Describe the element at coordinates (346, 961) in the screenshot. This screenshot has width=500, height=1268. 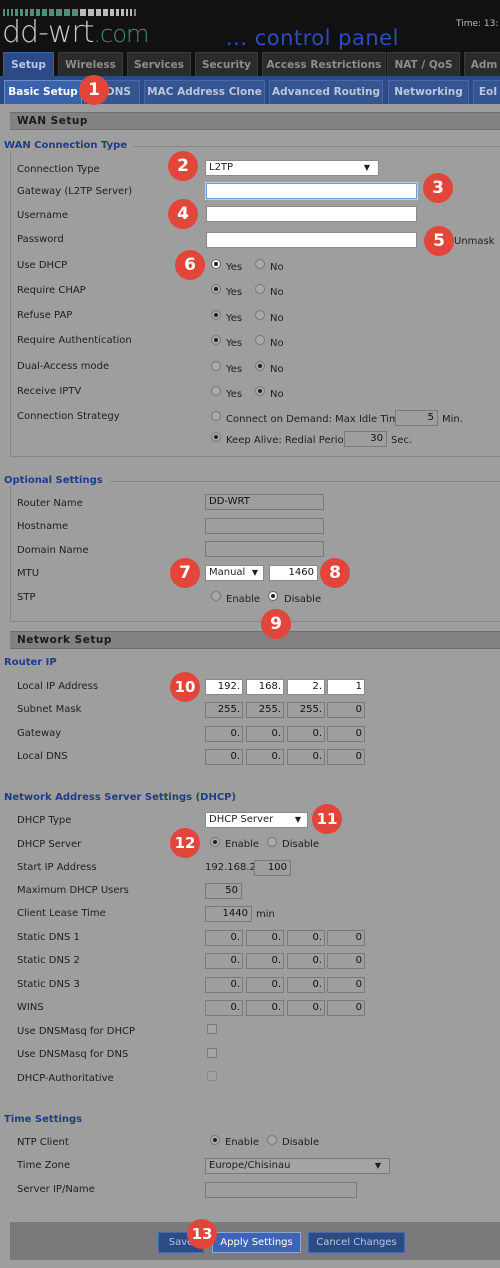
I see `dns2-octet-4: 0` at that location.